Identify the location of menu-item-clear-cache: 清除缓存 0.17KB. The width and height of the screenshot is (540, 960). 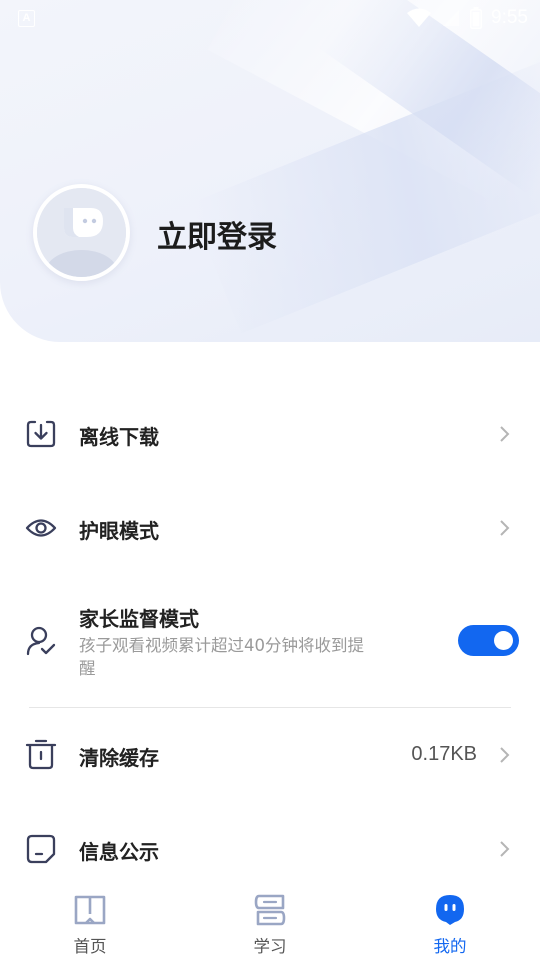
(270, 755).